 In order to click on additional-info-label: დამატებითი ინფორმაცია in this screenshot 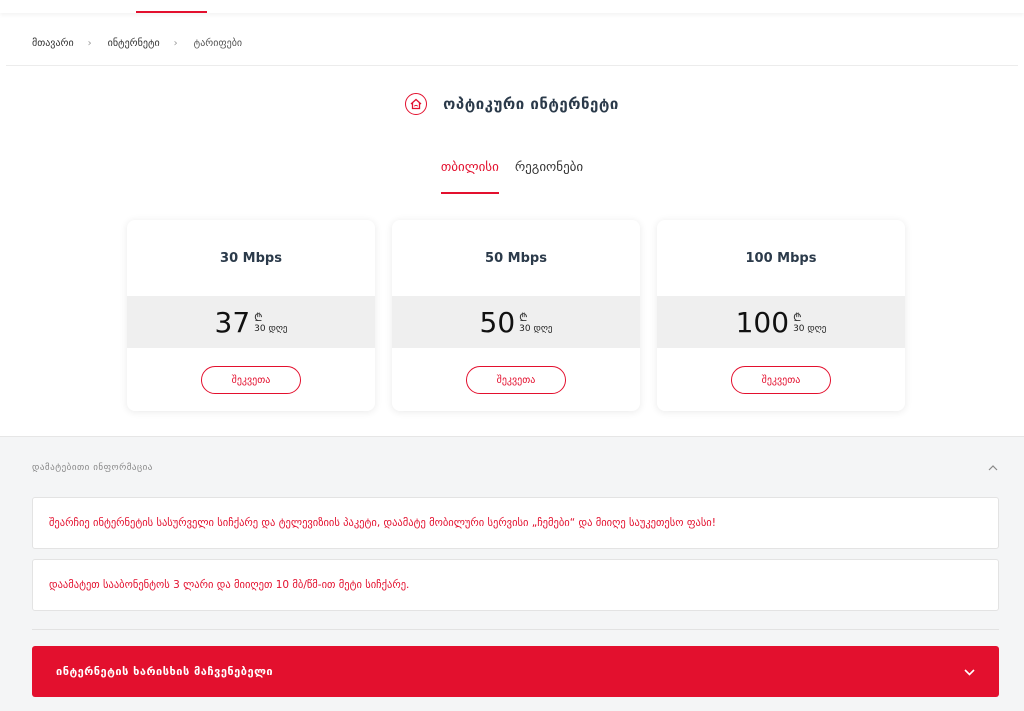, I will do `click(92, 468)`.